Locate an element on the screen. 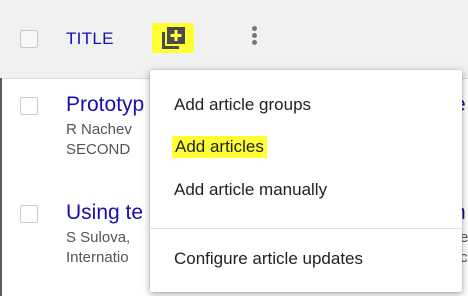 The height and width of the screenshot is (296, 468). menu-item-add-articles: Add articles is located at coordinates (219, 147).